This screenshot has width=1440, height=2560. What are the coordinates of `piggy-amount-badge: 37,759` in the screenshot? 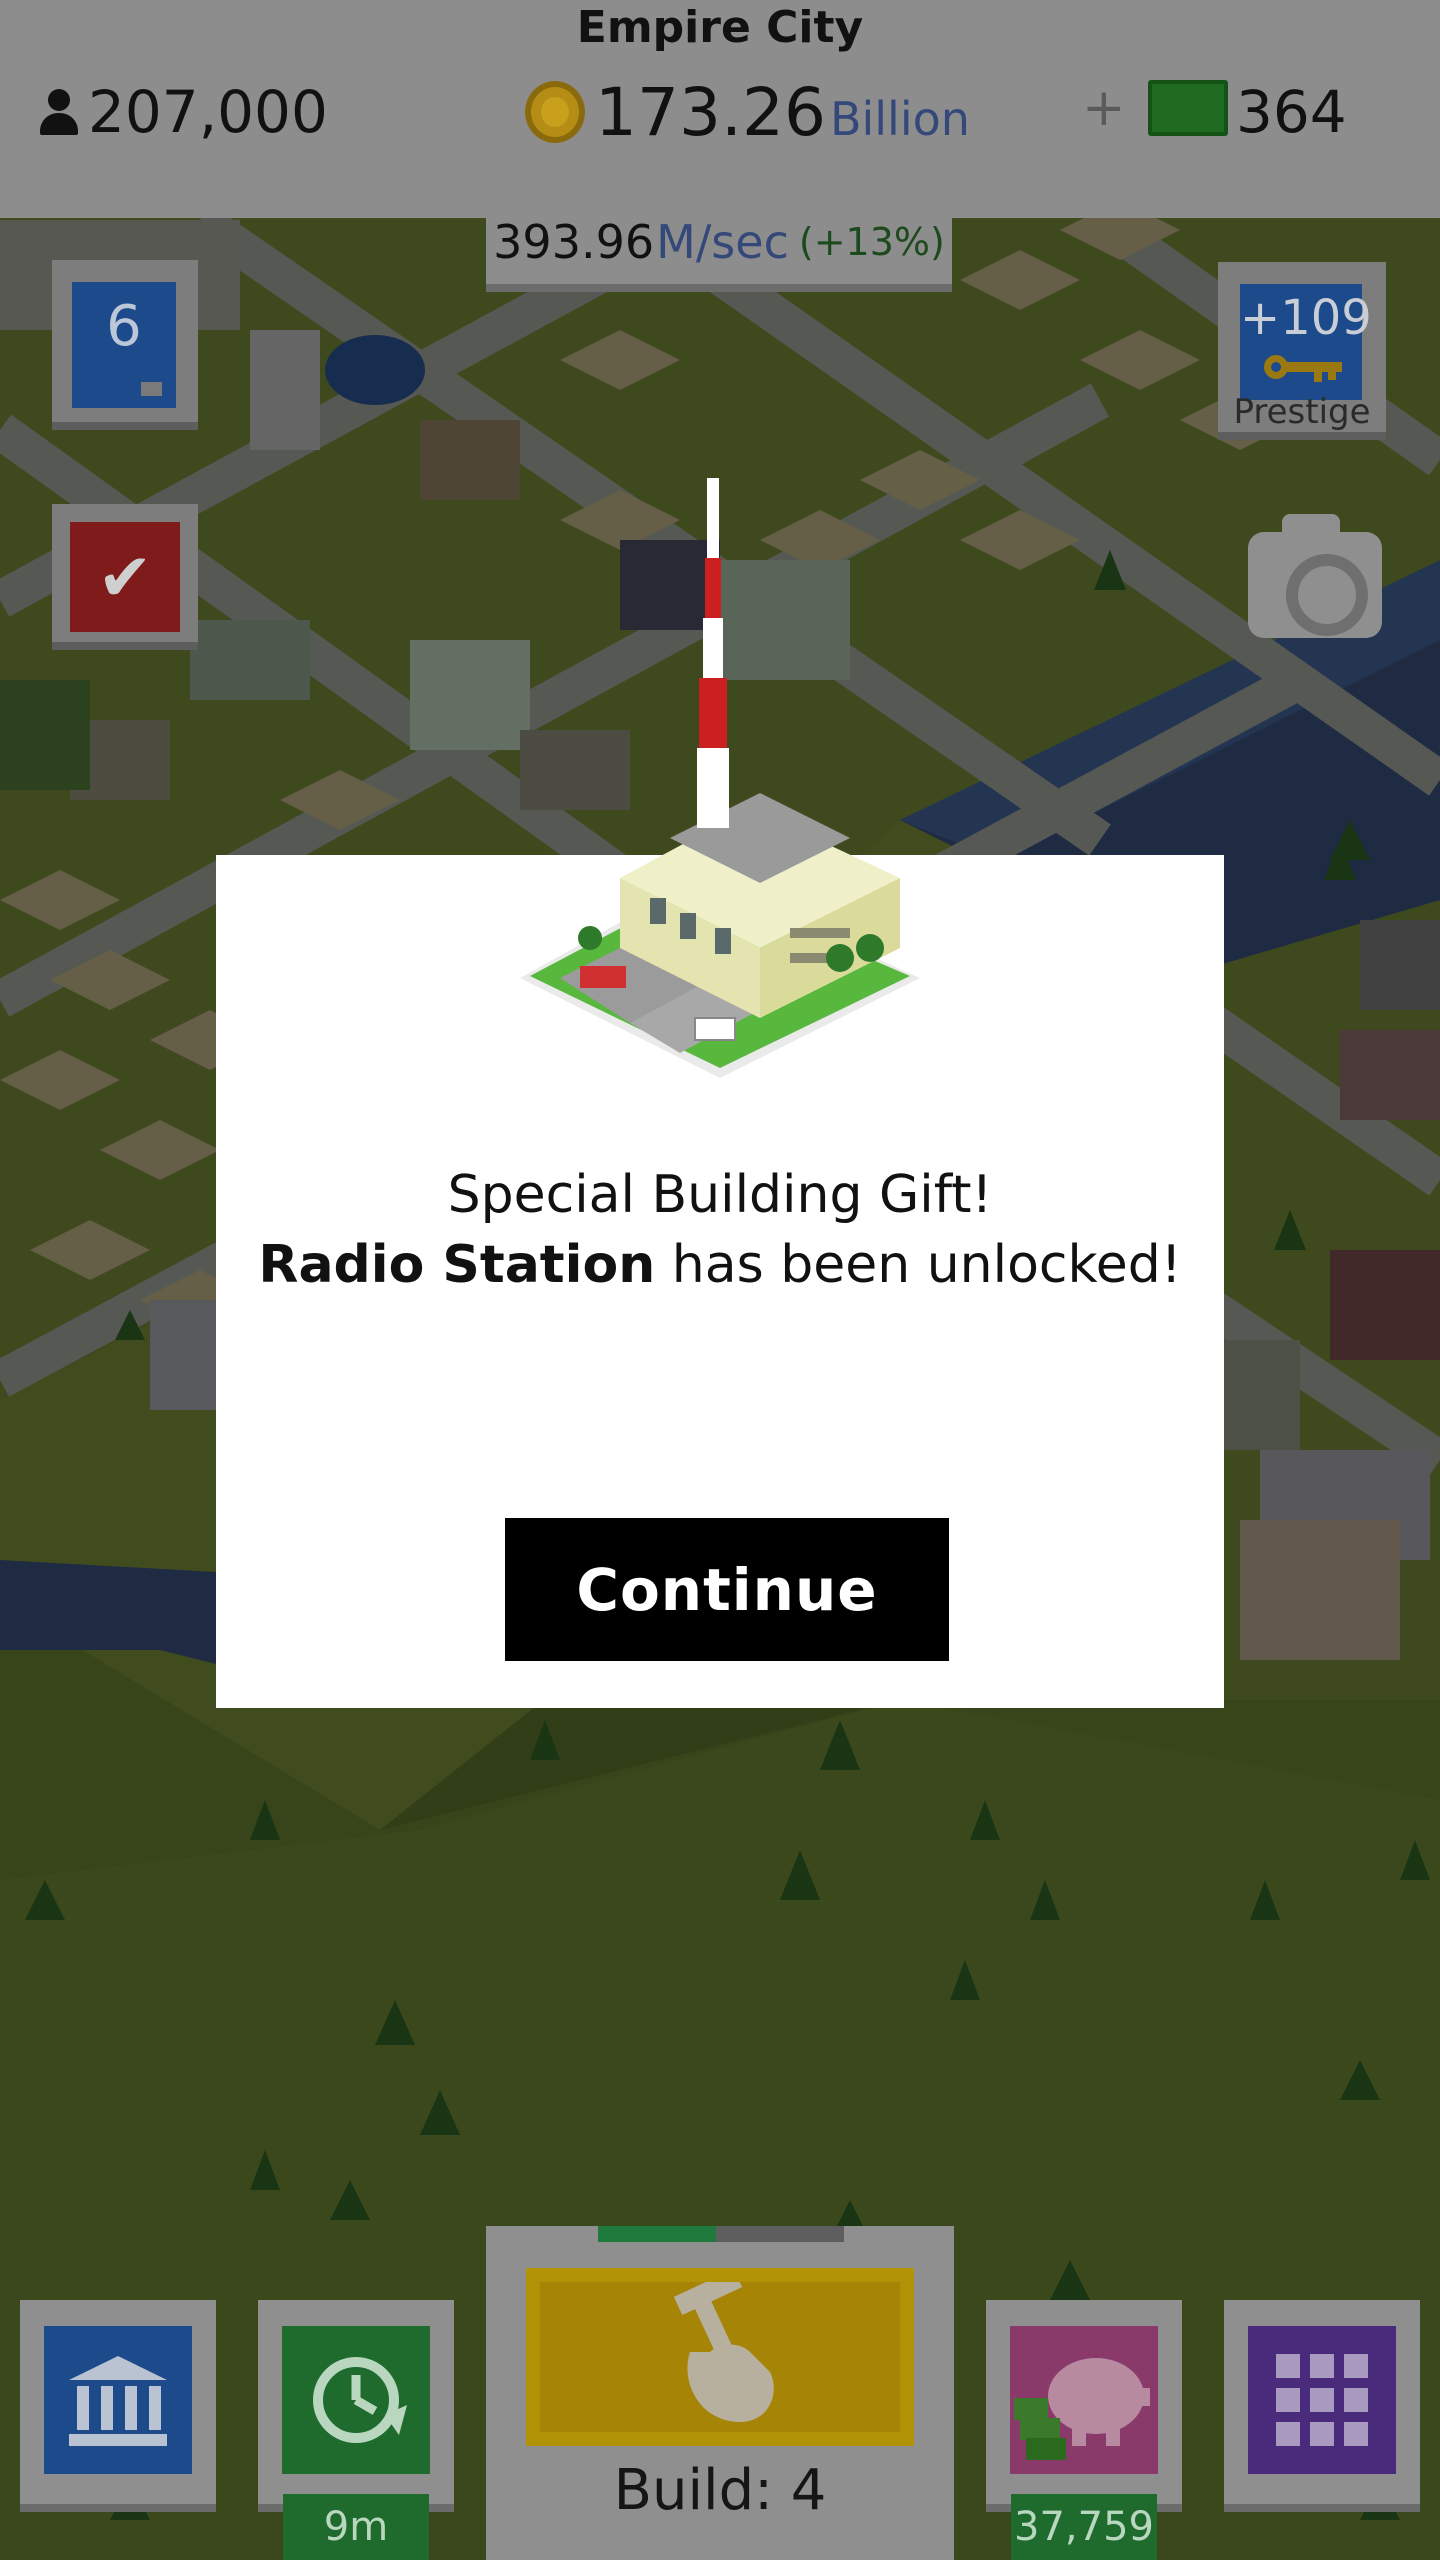 It's located at (1084, 2527).